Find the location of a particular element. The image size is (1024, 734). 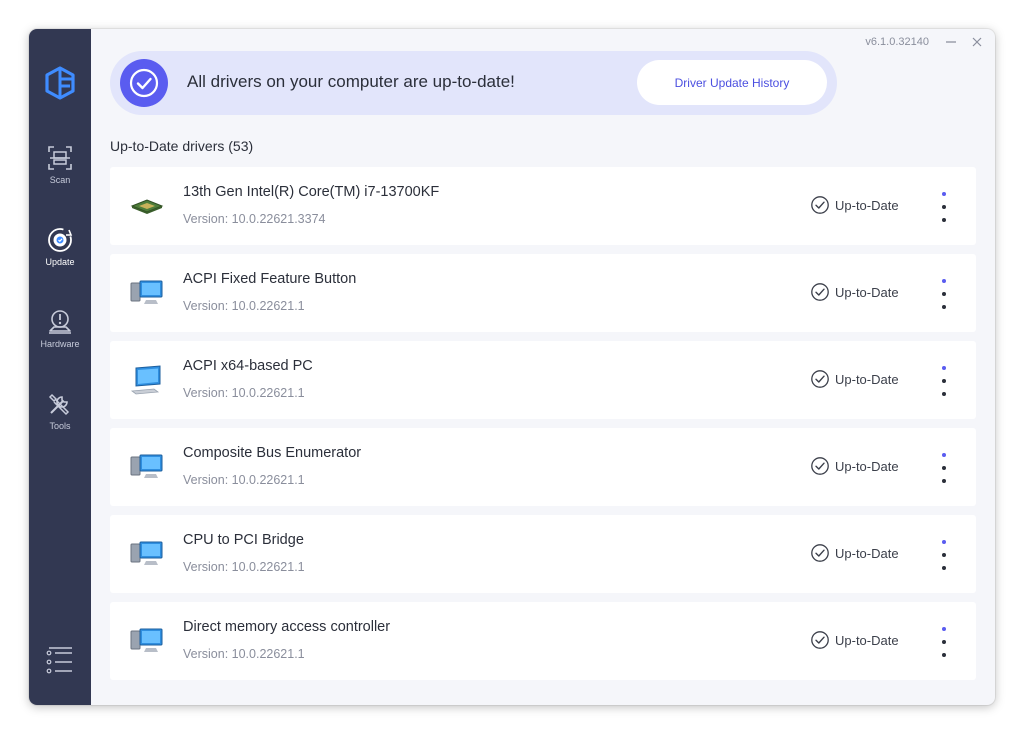

driver-name: ACPI x64-based PC is located at coordinates (248, 366).